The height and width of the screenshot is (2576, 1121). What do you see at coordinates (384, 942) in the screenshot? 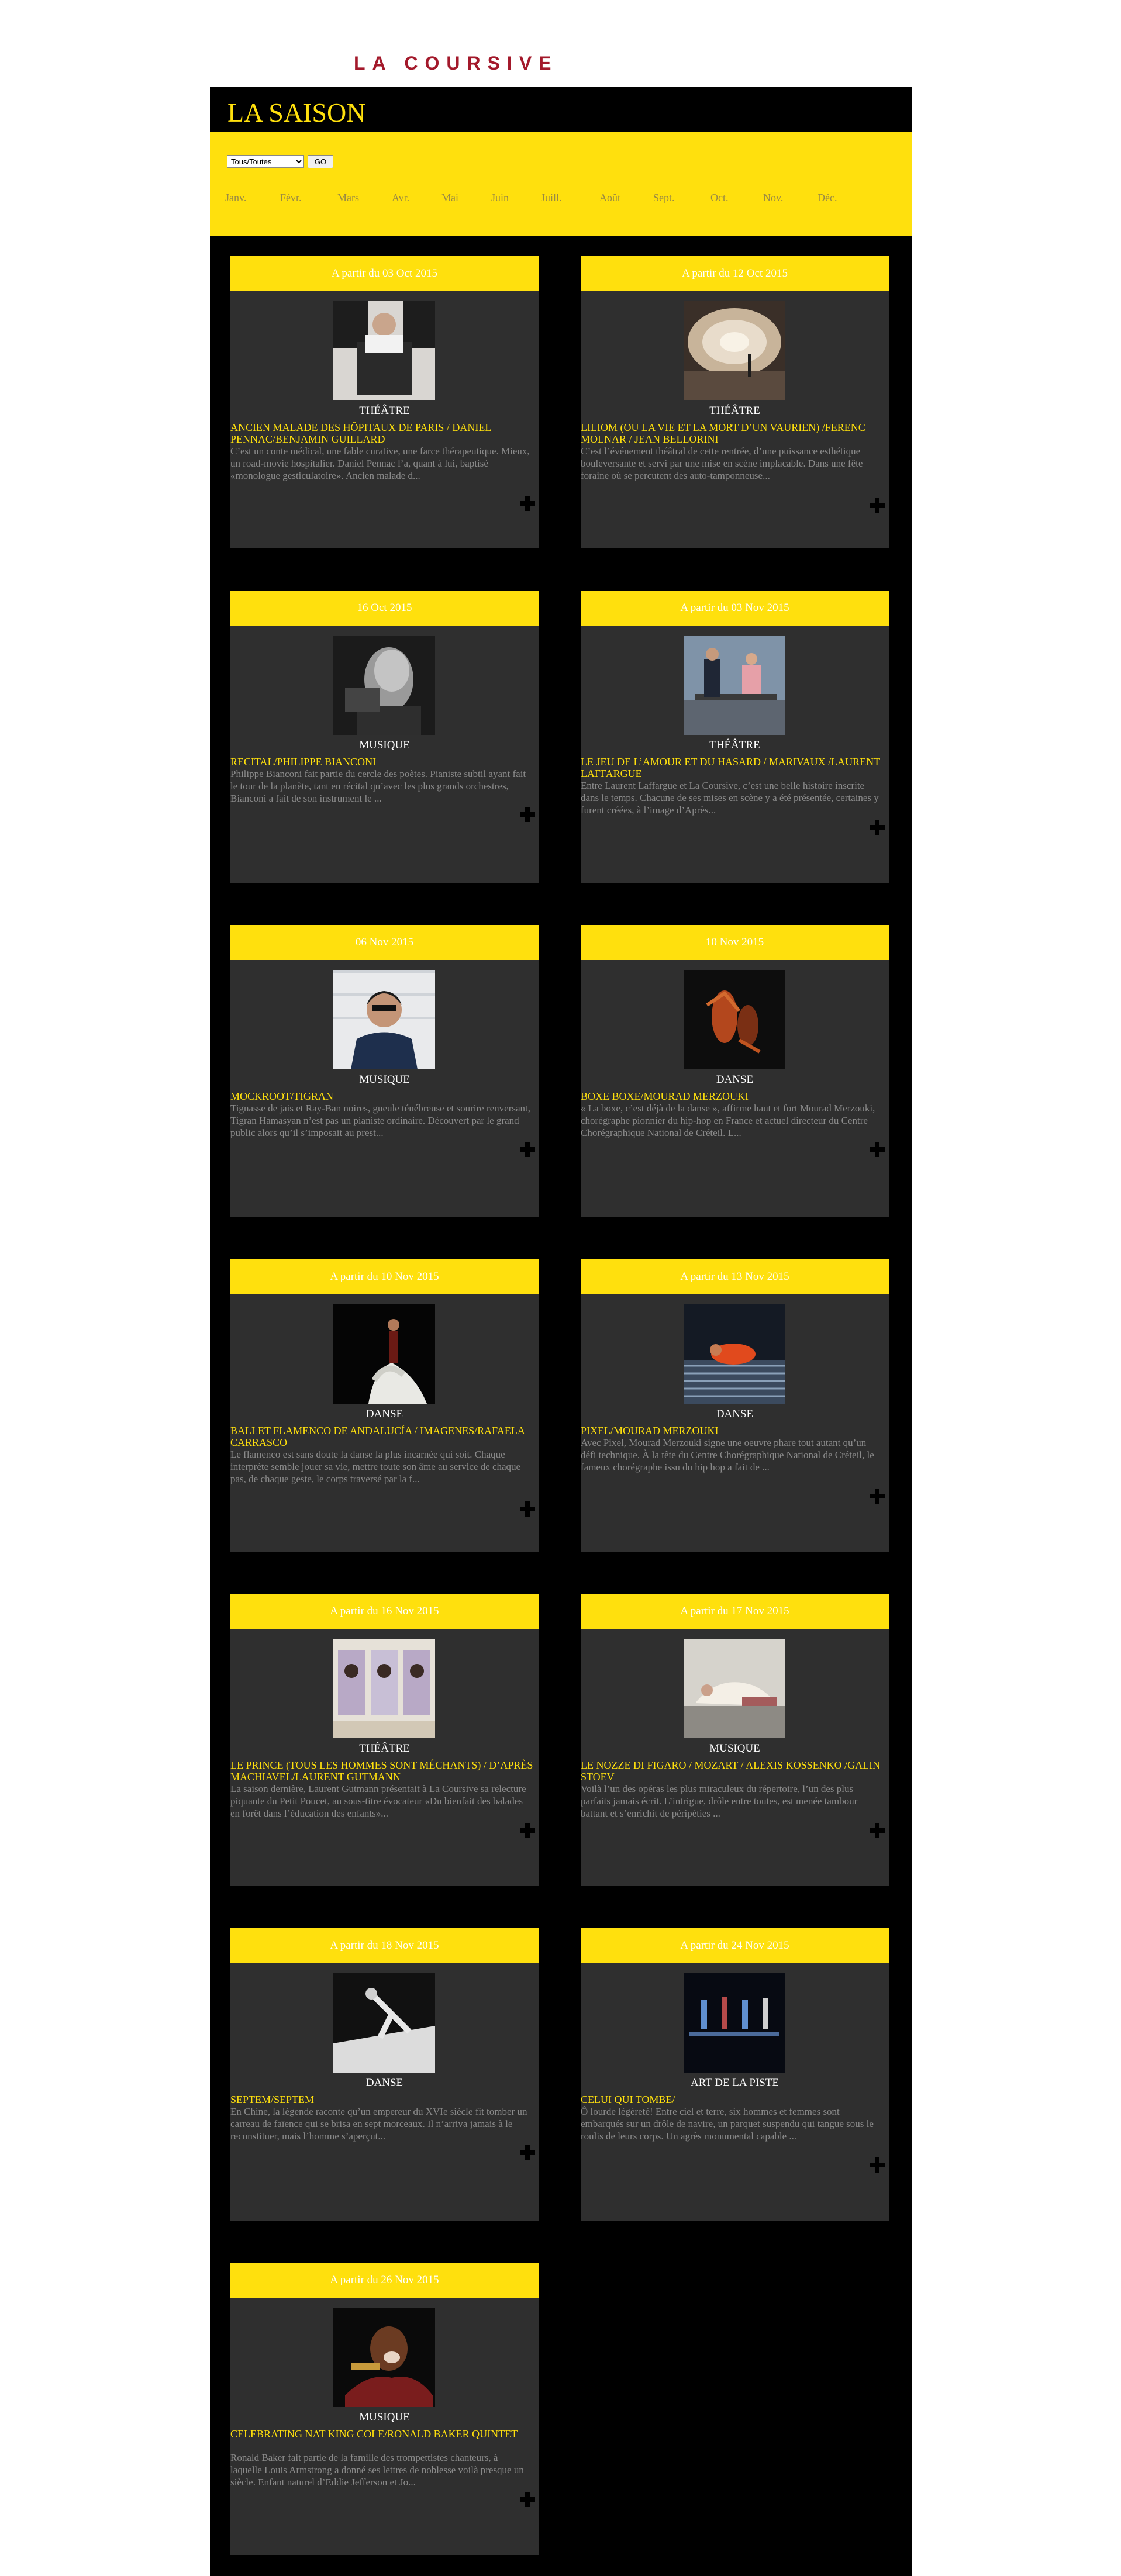
I see `event-date: 06 Nov 2015` at bounding box center [384, 942].